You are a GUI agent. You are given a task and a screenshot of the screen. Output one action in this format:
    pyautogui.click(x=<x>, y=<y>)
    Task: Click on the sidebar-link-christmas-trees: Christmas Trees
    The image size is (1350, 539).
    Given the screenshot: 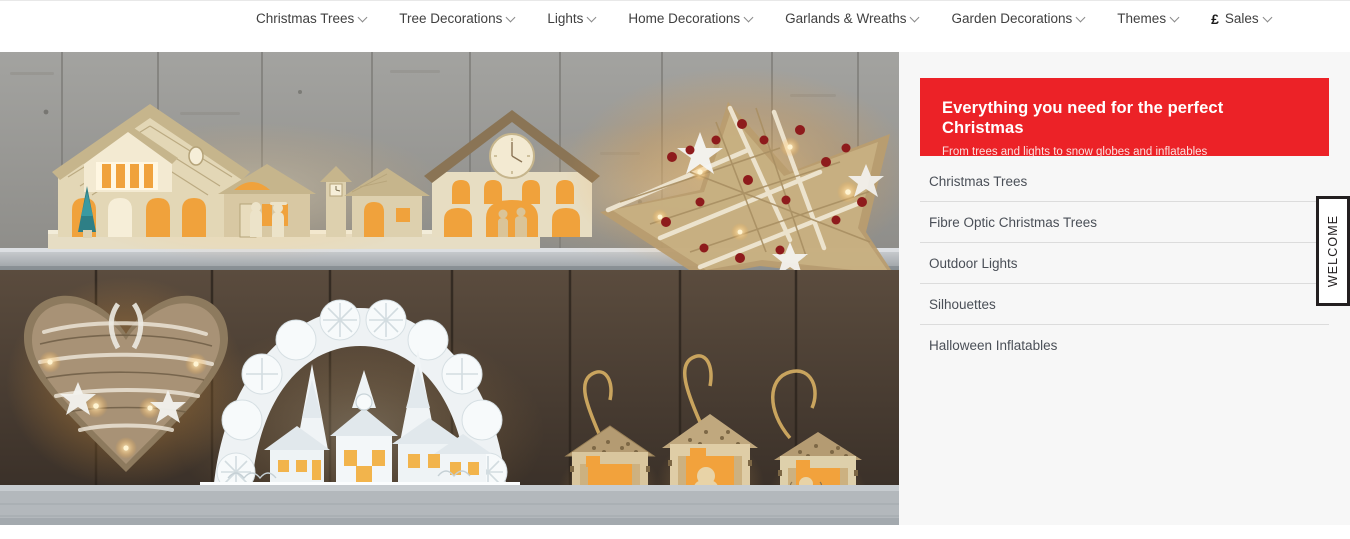 What is the action you would take?
    pyautogui.click(x=1124, y=181)
    